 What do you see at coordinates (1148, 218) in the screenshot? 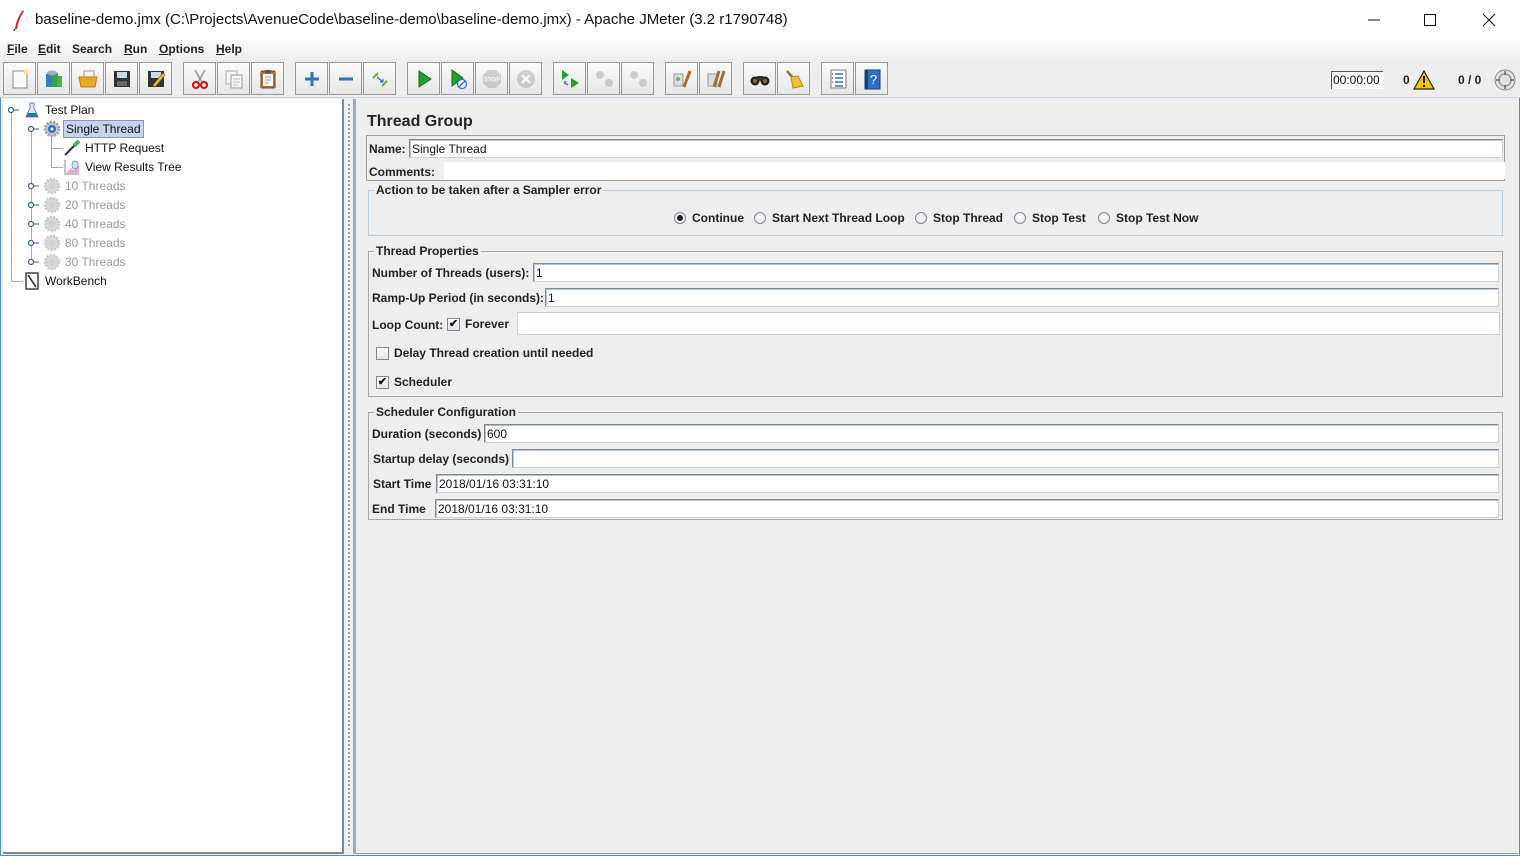
I see `radio-stop-test-now: Stop Test Now` at bounding box center [1148, 218].